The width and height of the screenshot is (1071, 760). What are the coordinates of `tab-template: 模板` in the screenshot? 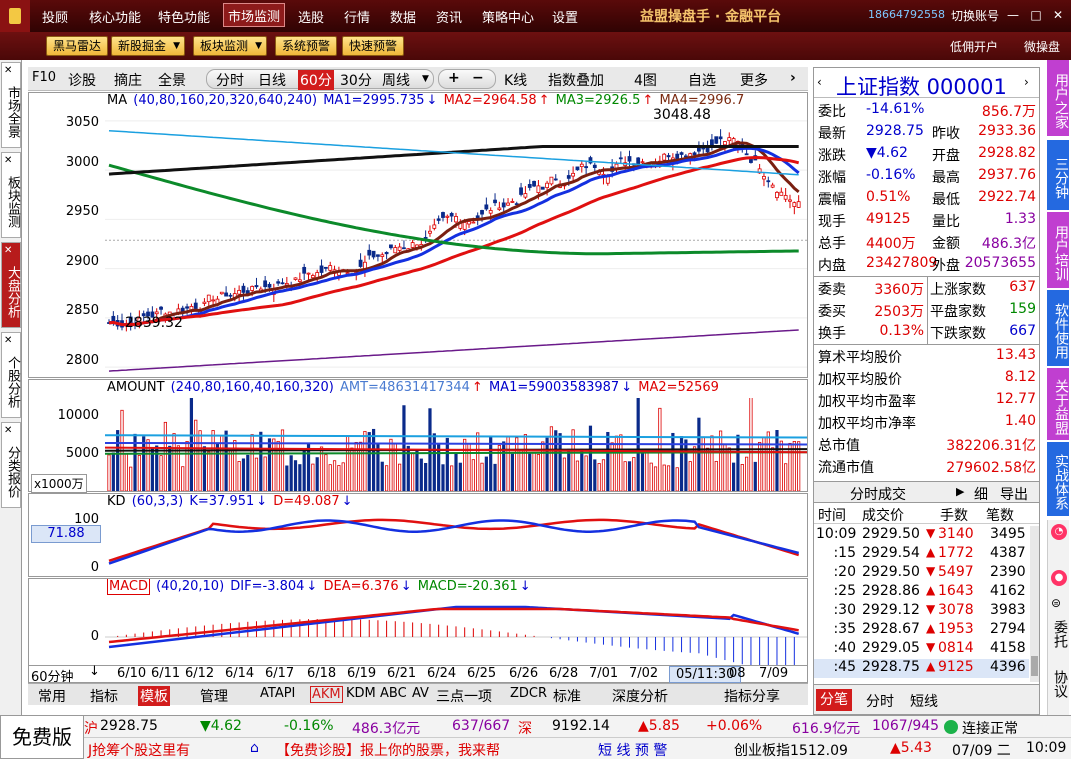 It's located at (154, 696).